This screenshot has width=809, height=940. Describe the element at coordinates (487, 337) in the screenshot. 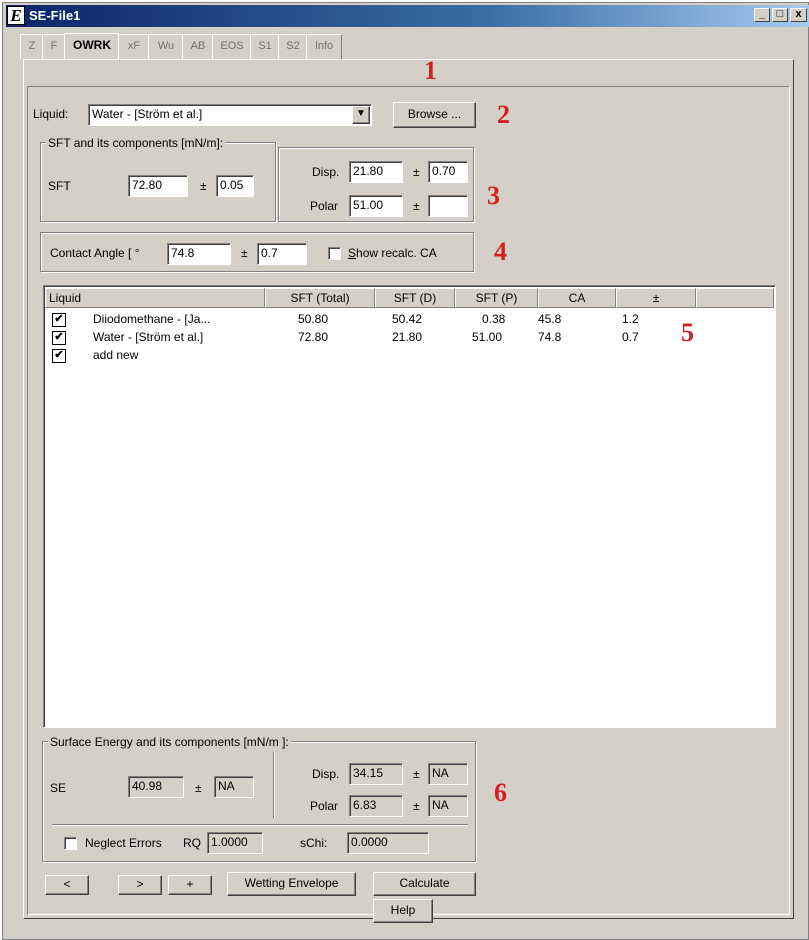

I see `cell-sft-p: 51.00` at that location.